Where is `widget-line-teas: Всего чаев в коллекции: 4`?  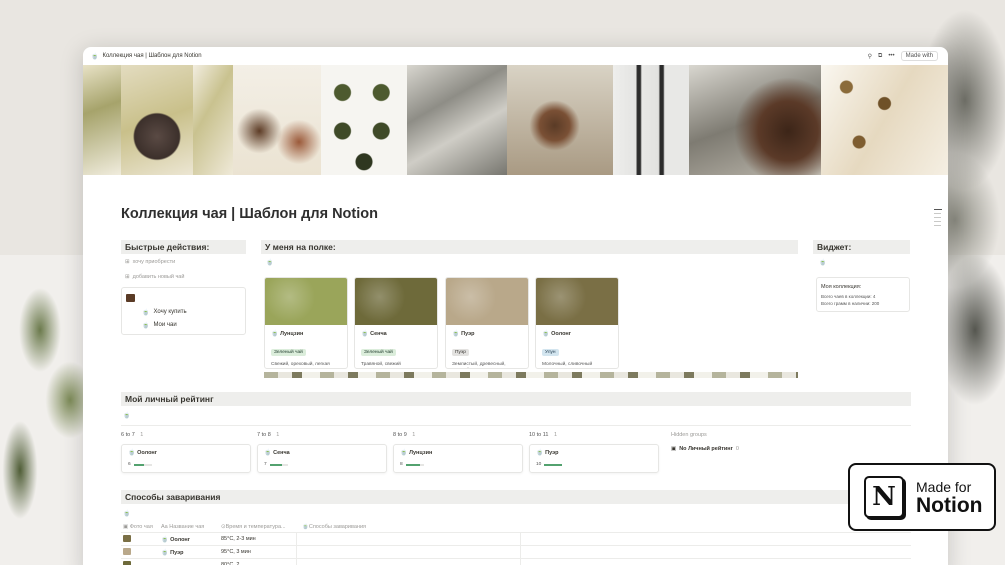 widget-line-teas: Всего чаев в коллекции: 4 is located at coordinates (848, 296).